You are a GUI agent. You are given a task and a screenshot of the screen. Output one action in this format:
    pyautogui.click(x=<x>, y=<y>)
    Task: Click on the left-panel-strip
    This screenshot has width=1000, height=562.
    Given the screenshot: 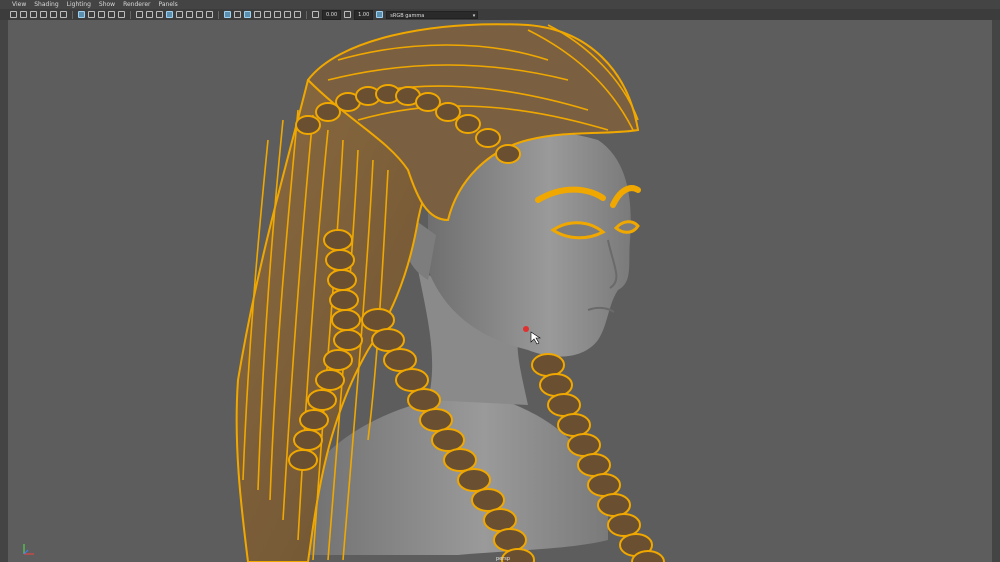 What is the action you would take?
    pyautogui.click(x=4, y=291)
    